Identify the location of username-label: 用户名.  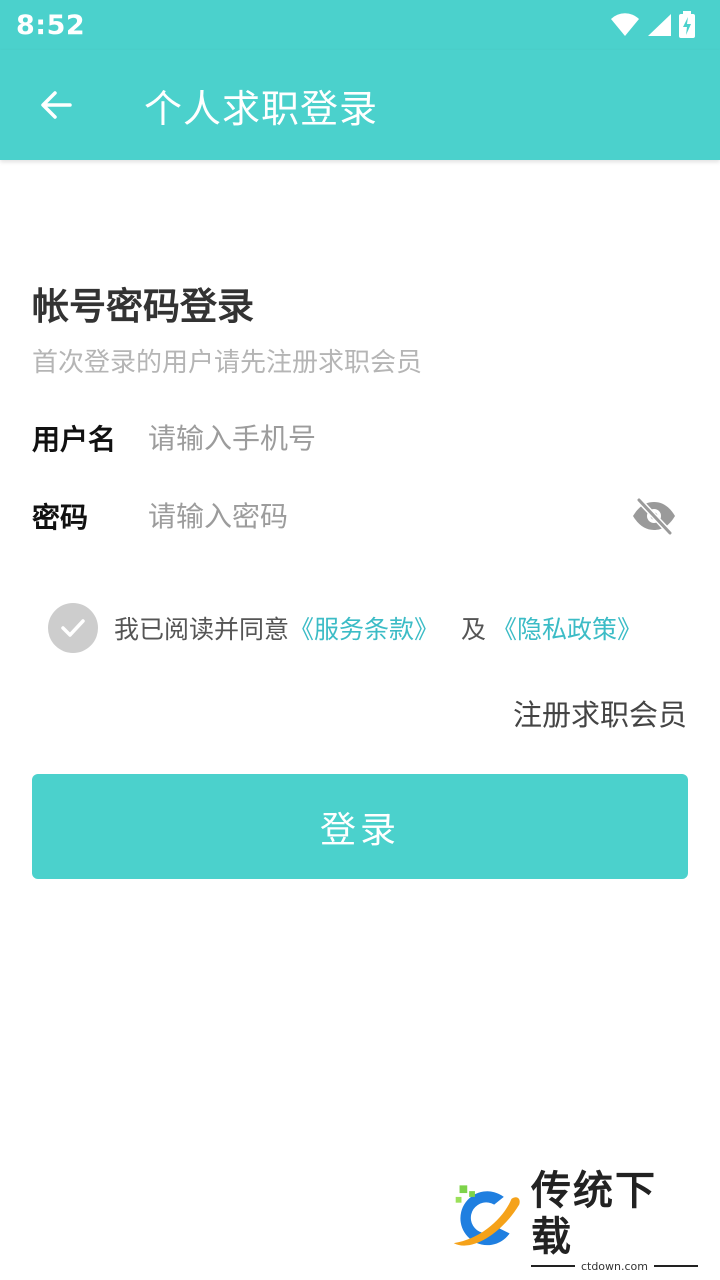
(74, 439).